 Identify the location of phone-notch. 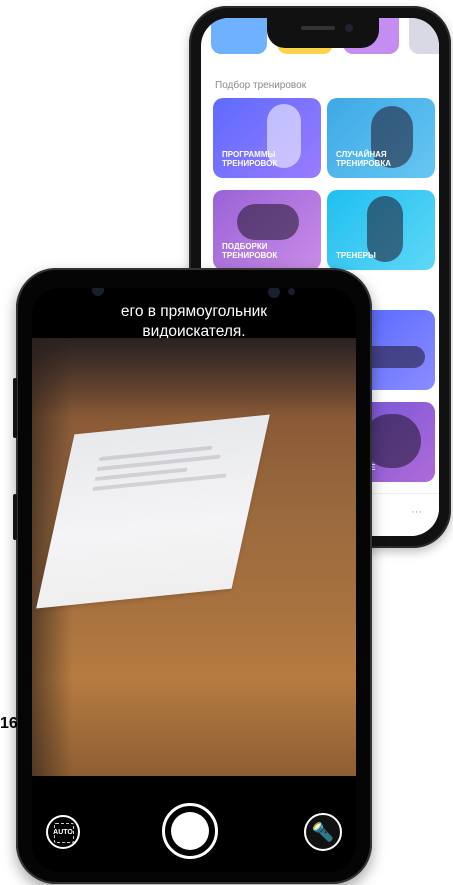
(323, 33).